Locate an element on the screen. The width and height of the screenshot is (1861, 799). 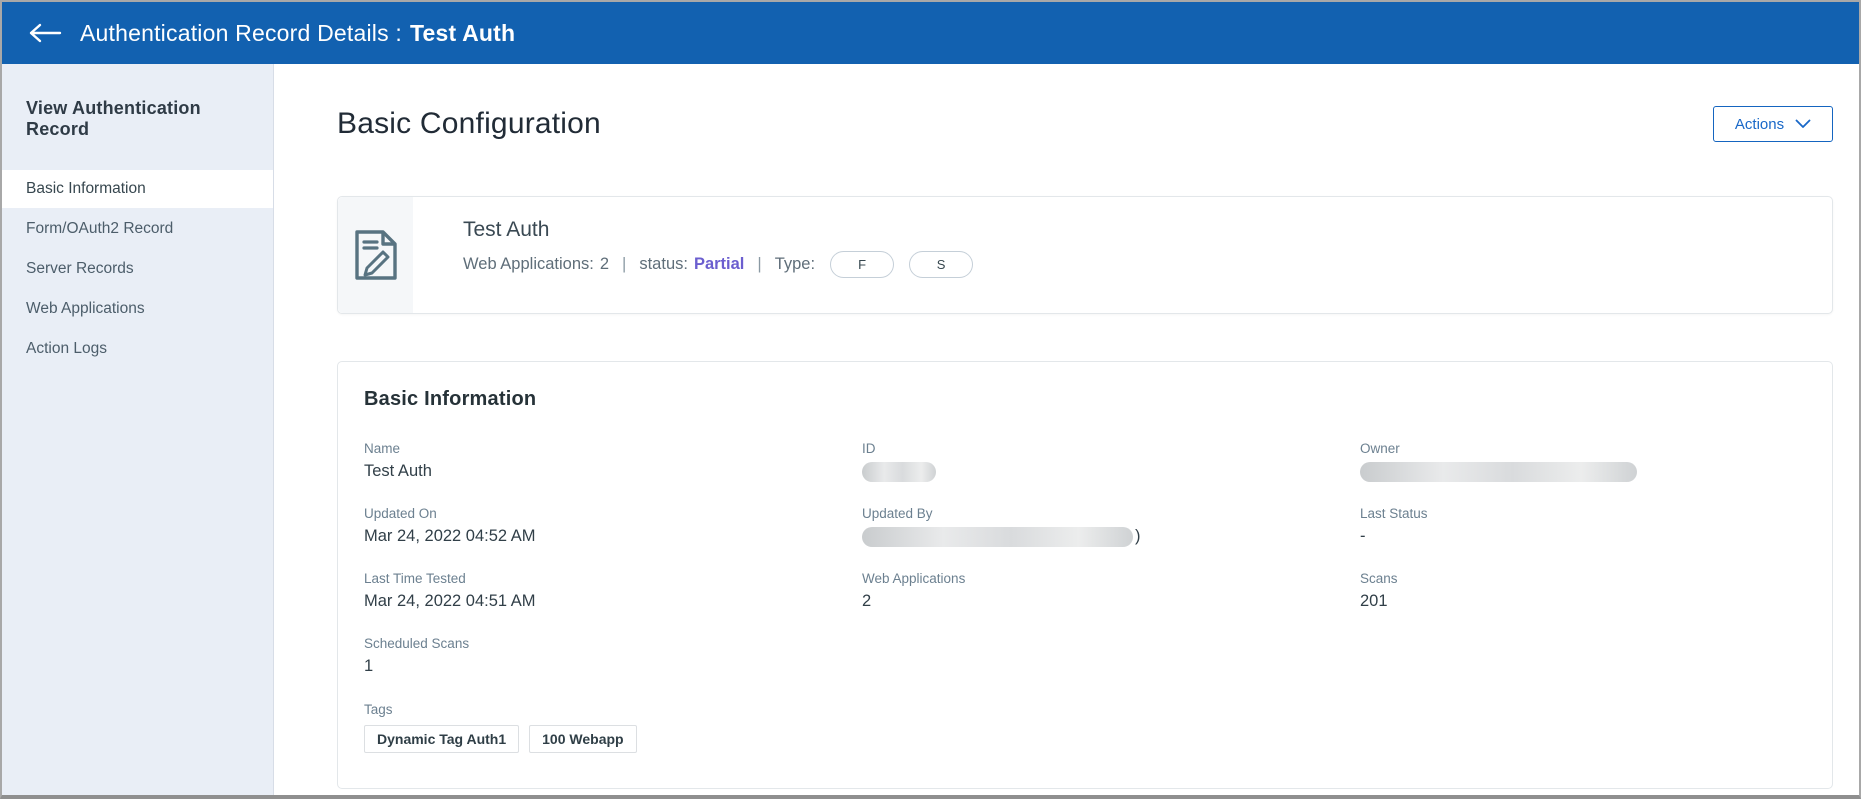
basic-information-heading: Basic Information is located at coordinates (450, 399).